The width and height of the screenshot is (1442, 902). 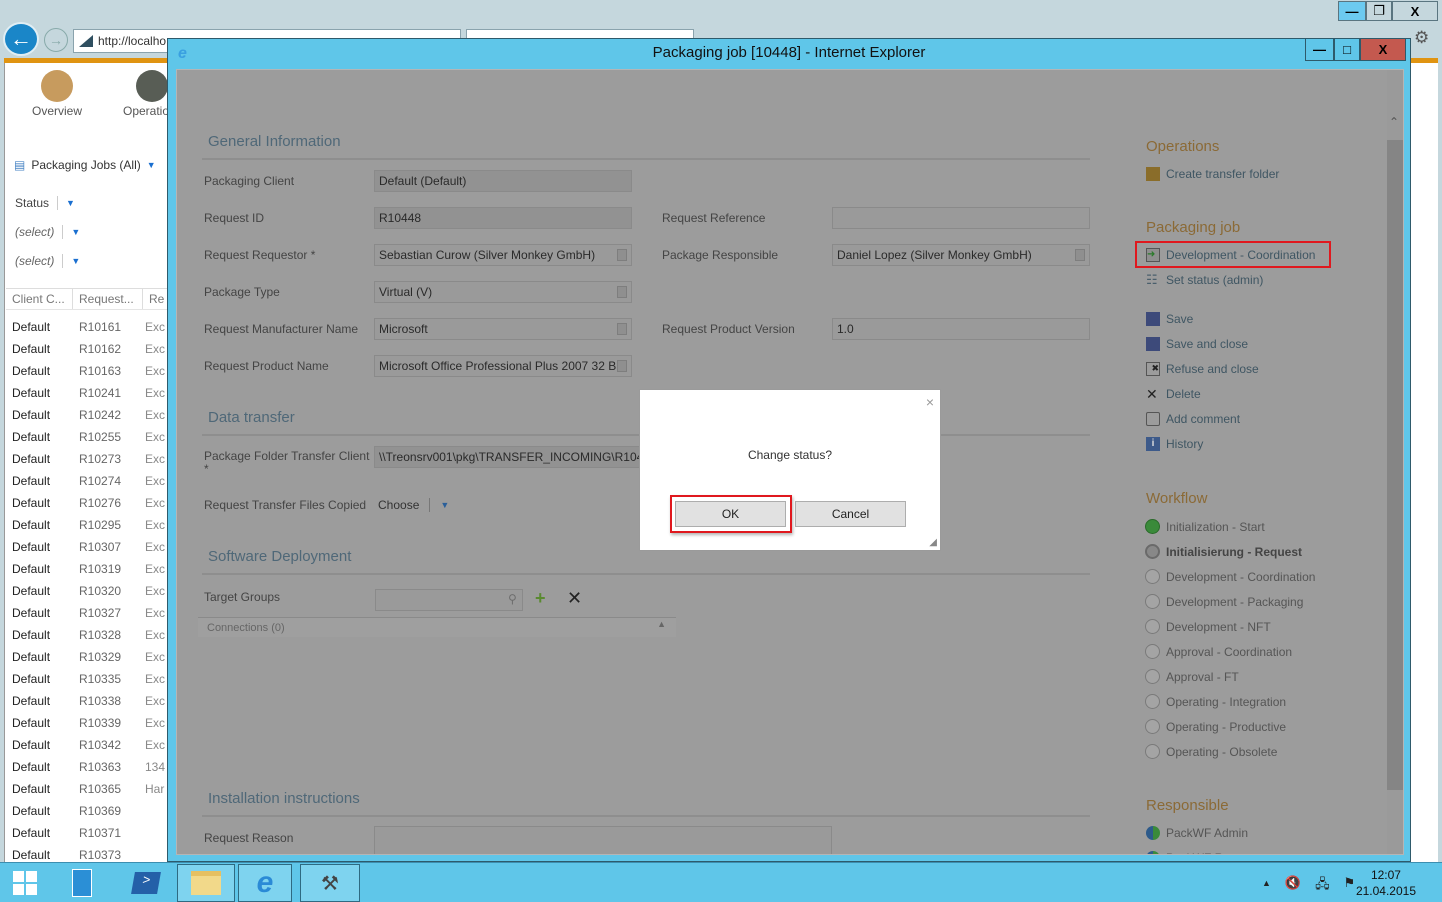 I want to click on check-circle-icon, so click(x=1152, y=526).